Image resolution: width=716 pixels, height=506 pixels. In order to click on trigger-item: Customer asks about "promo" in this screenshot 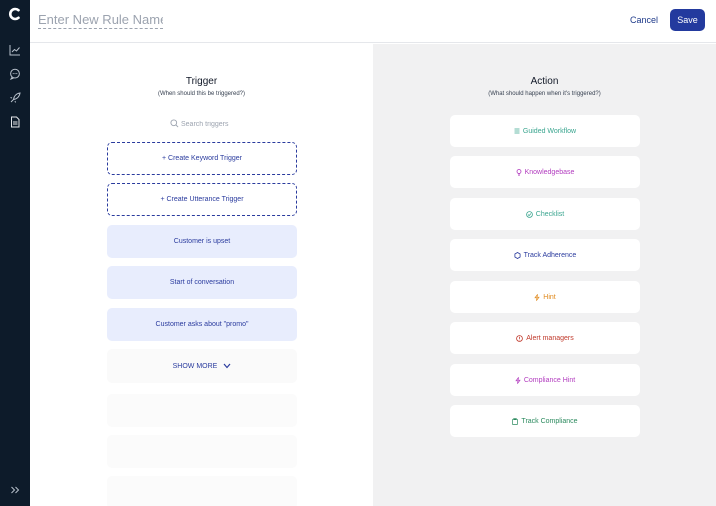, I will do `click(202, 324)`.